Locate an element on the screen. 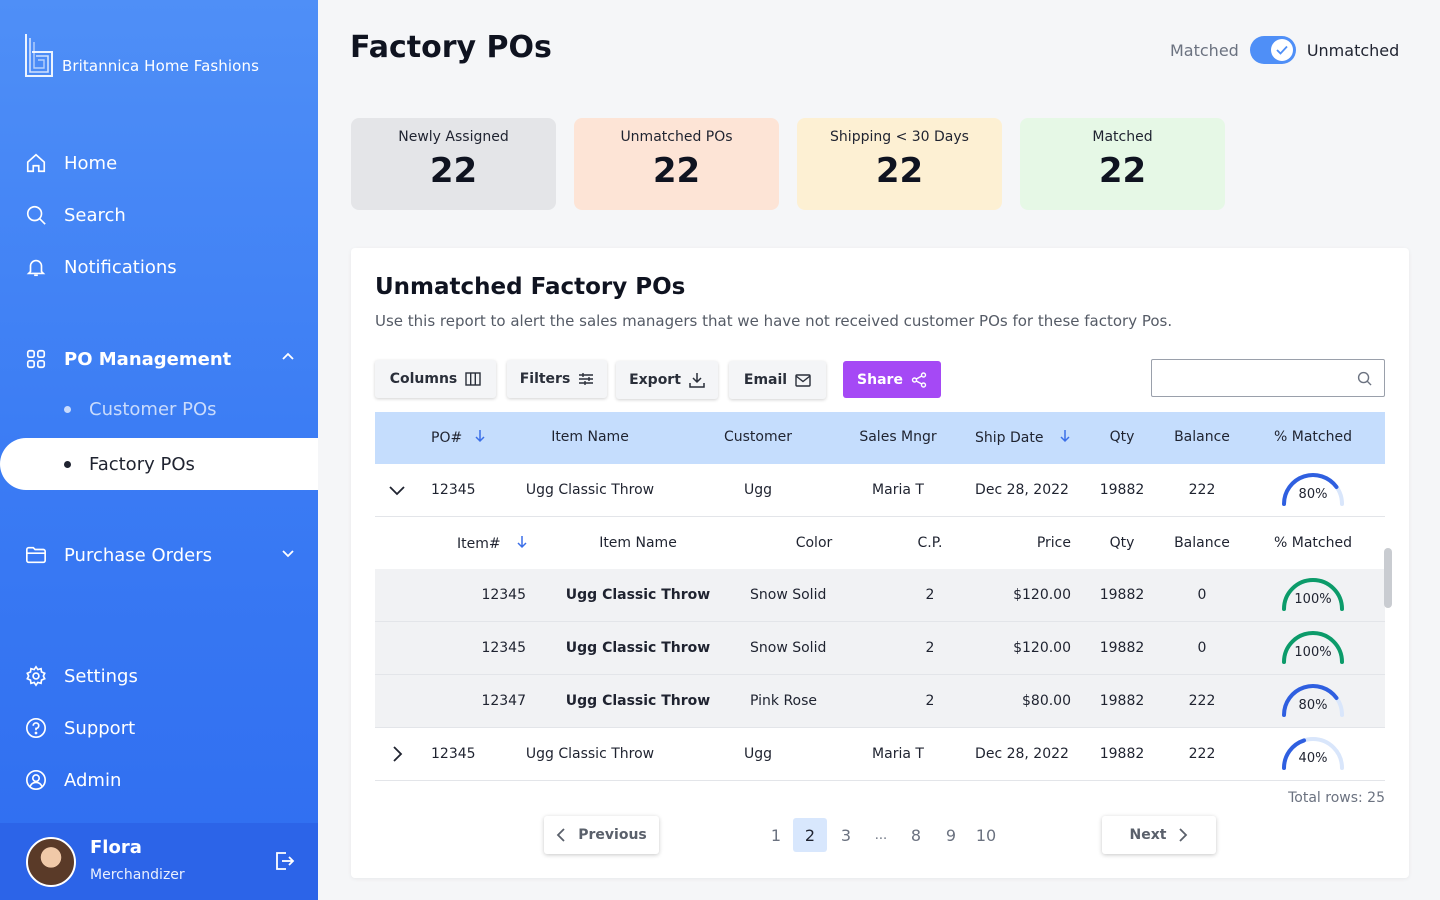 This screenshot has height=900, width=1440. nav-po-management: PO Management is located at coordinates (160, 359).